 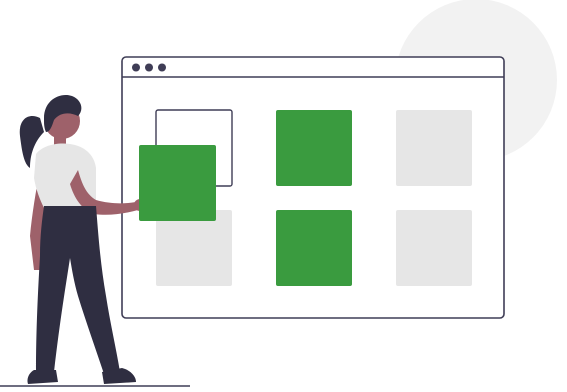 I want to click on person-shoe-left, so click(x=42, y=377).